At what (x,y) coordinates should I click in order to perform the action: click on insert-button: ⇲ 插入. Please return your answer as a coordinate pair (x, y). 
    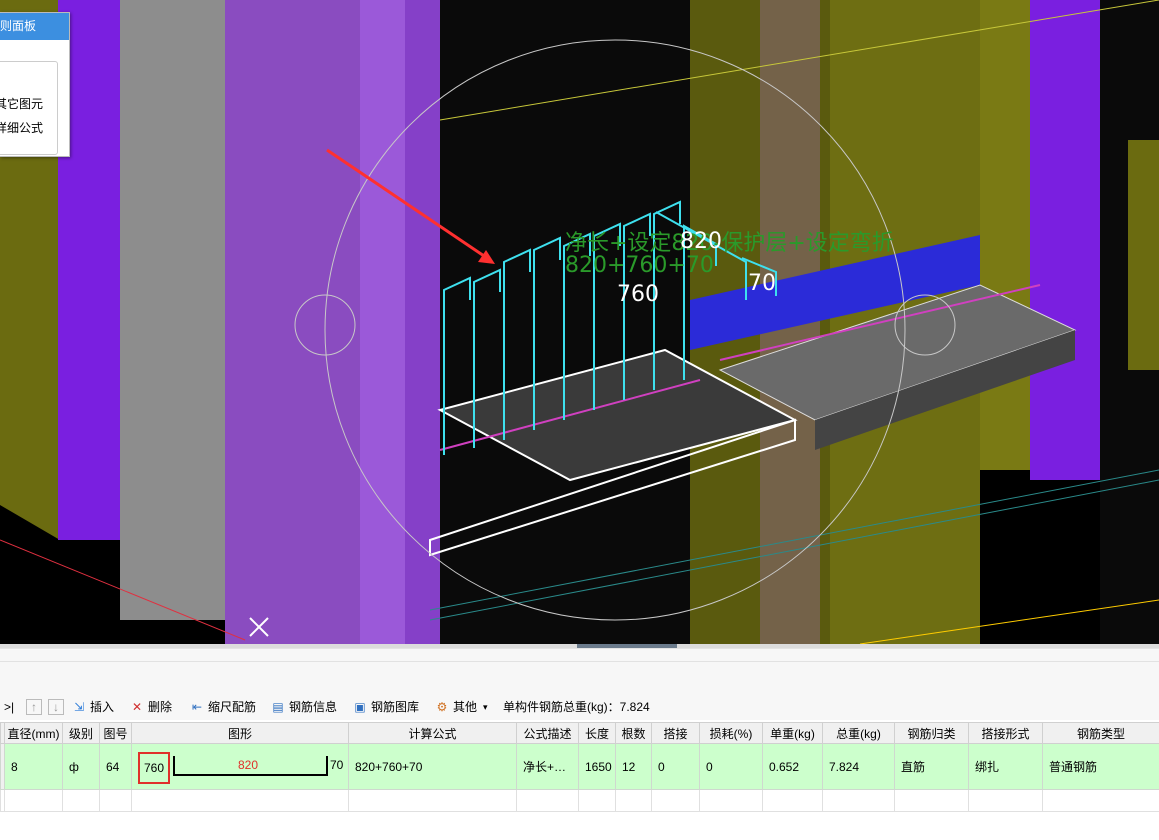
    Looking at the image, I should click on (93, 707).